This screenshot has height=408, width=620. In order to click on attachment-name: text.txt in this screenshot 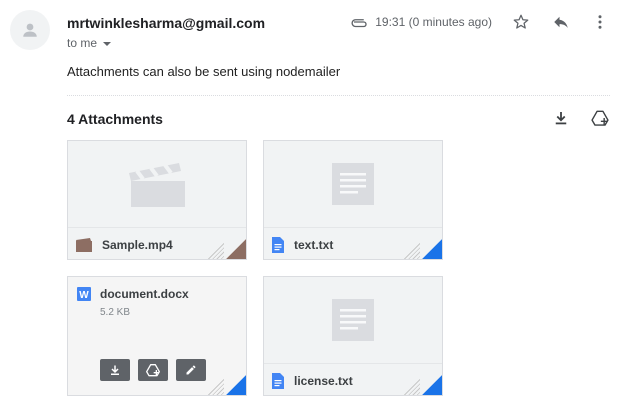, I will do `click(314, 244)`.